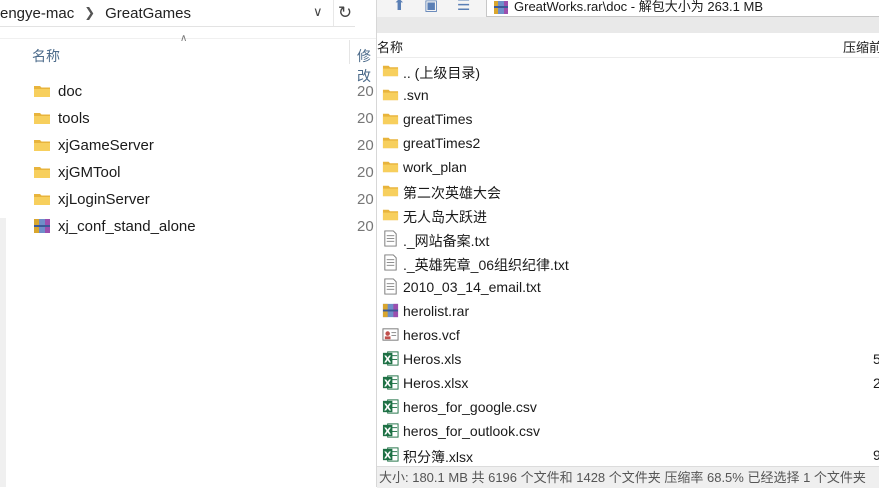  Describe the element at coordinates (876, 455) in the screenshot. I see `packed-size: 9` at that location.